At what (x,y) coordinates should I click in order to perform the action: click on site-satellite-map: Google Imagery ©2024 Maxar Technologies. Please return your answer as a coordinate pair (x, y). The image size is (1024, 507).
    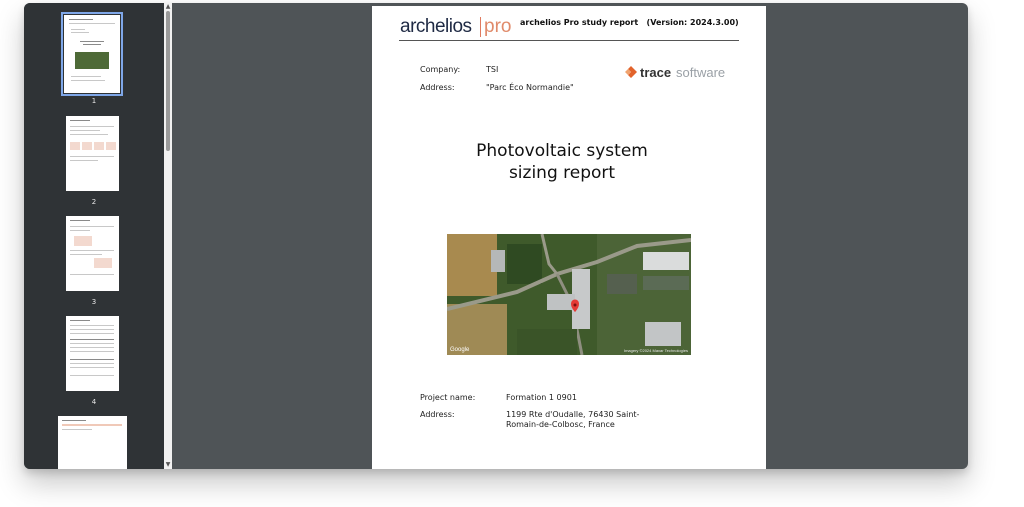
    Looking at the image, I should click on (569, 294).